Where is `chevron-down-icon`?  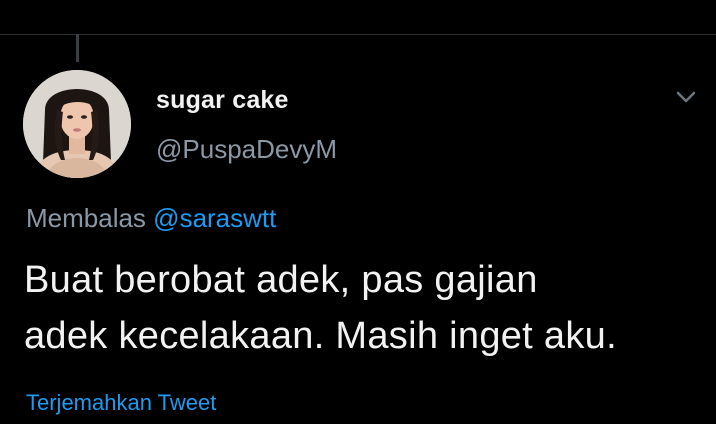 chevron-down-icon is located at coordinates (686, 97).